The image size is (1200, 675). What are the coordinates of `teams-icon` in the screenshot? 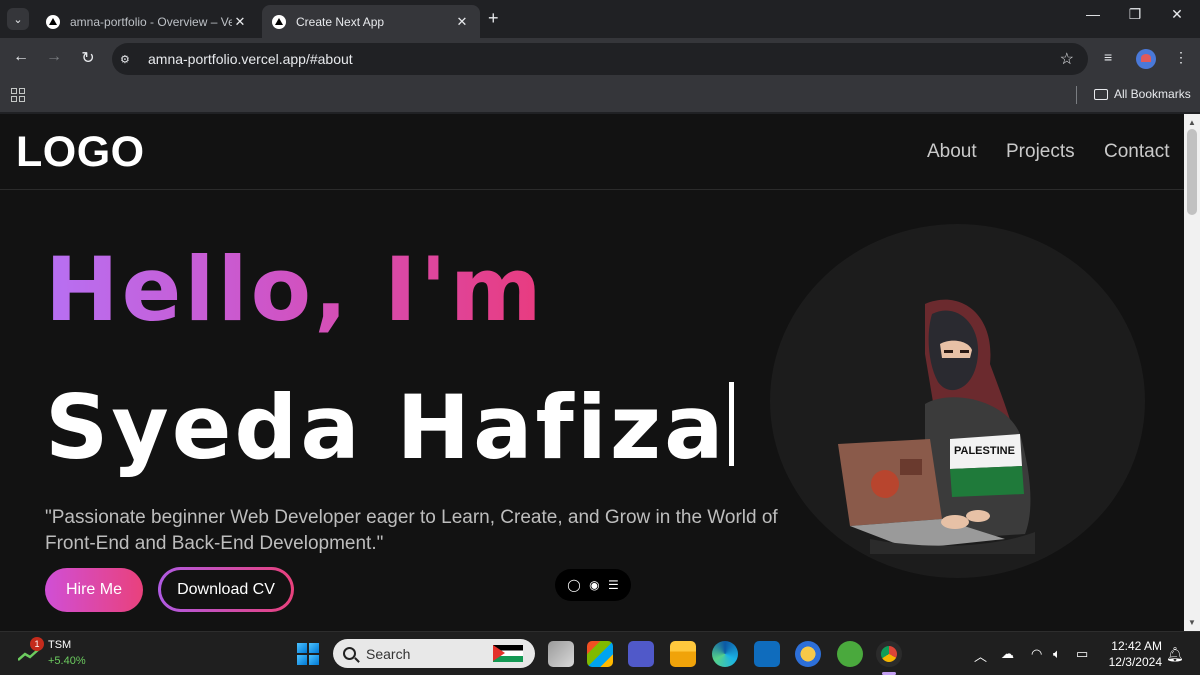 It's located at (641, 654).